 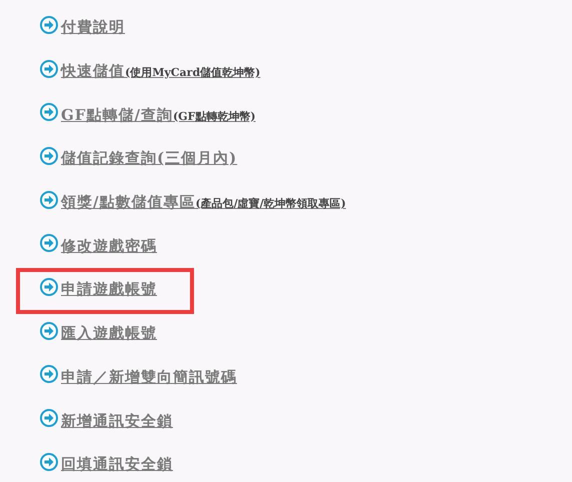 What do you see at coordinates (93, 28) in the screenshot?
I see `menu-link: 付費說明` at bounding box center [93, 28].